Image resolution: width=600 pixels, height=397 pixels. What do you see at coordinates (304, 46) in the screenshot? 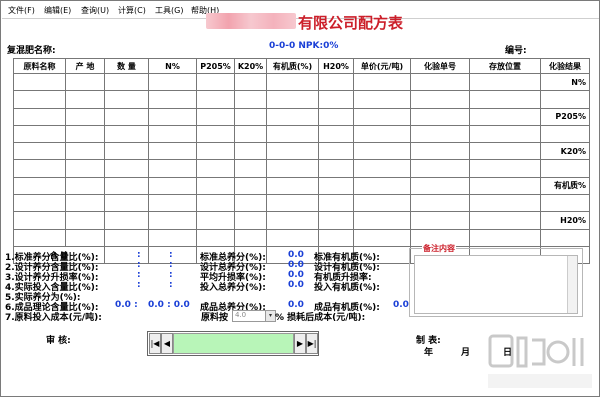
I see `npk-display: 0-0-0 NPK:0%` at bounding box center [304, 46].